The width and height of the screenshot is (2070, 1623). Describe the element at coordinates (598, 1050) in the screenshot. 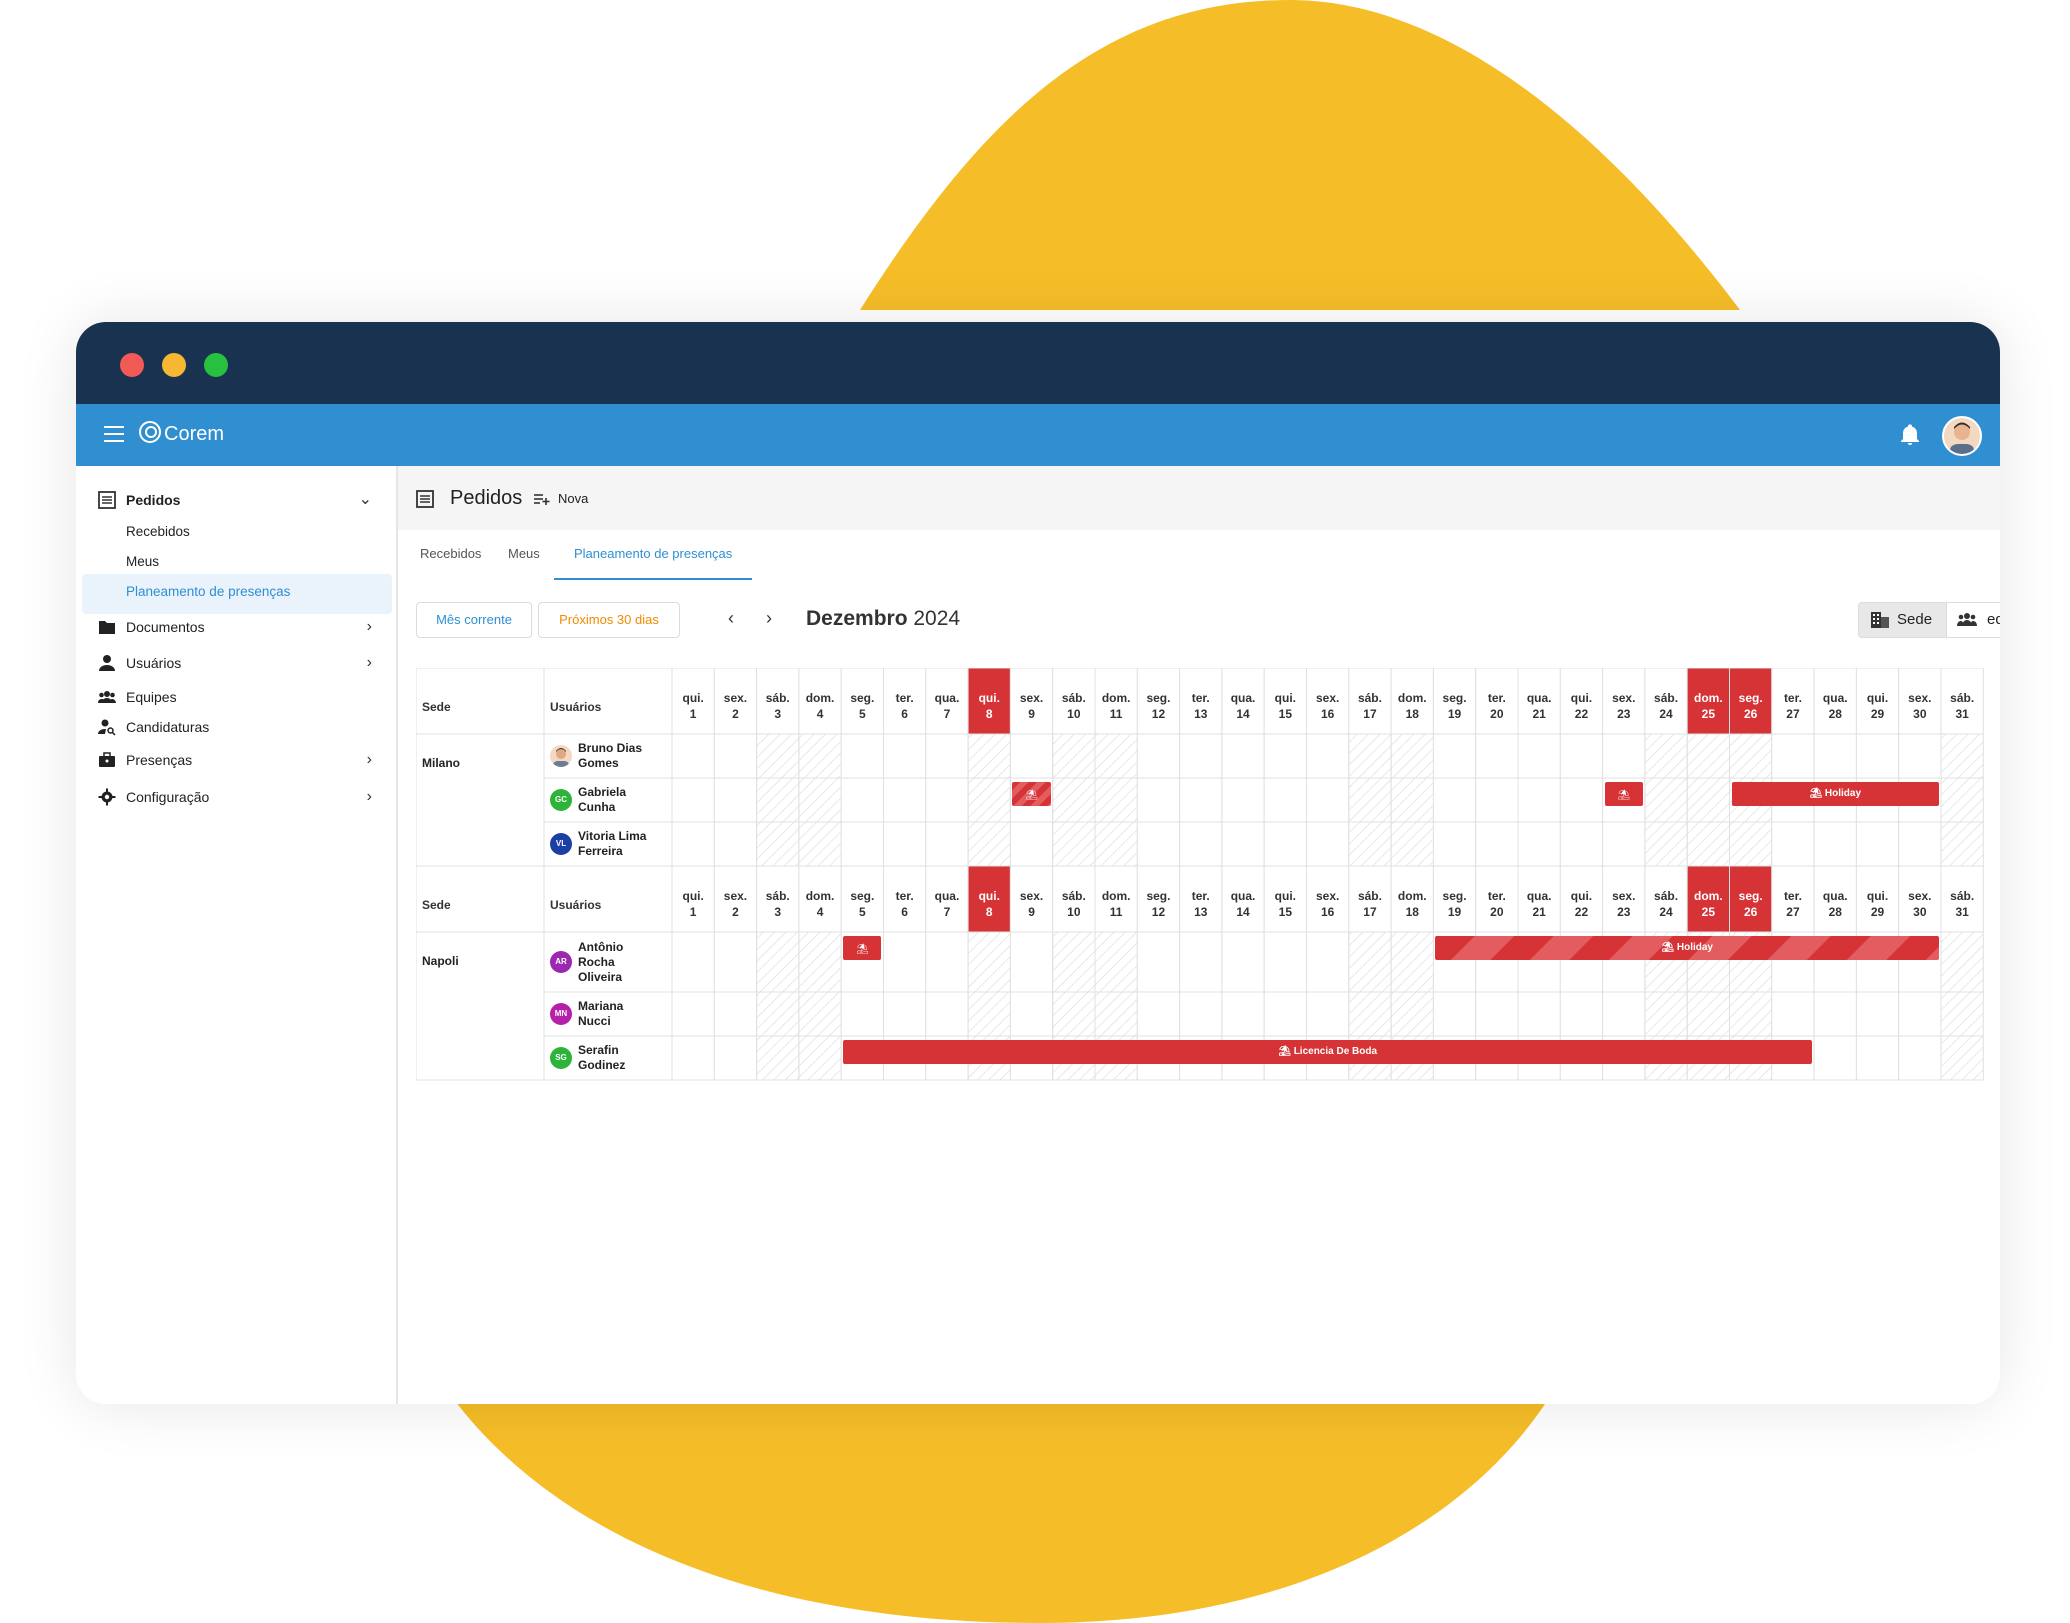

I see `user-name-line: Serafin` at that location.